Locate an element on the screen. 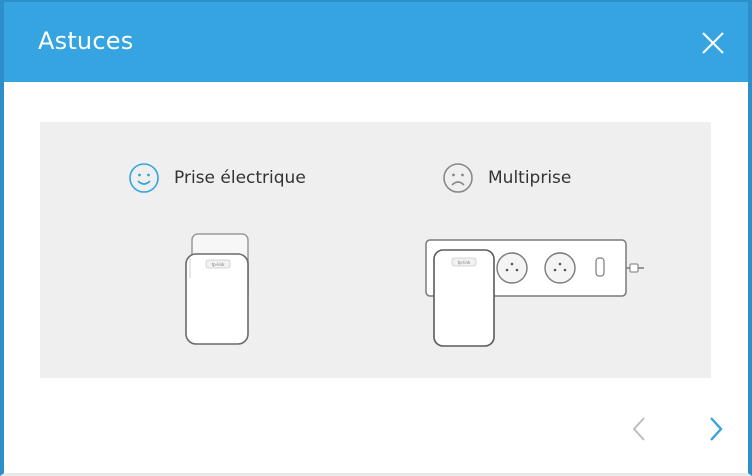  chevron-left-icon is located at coordinates (638, 429).